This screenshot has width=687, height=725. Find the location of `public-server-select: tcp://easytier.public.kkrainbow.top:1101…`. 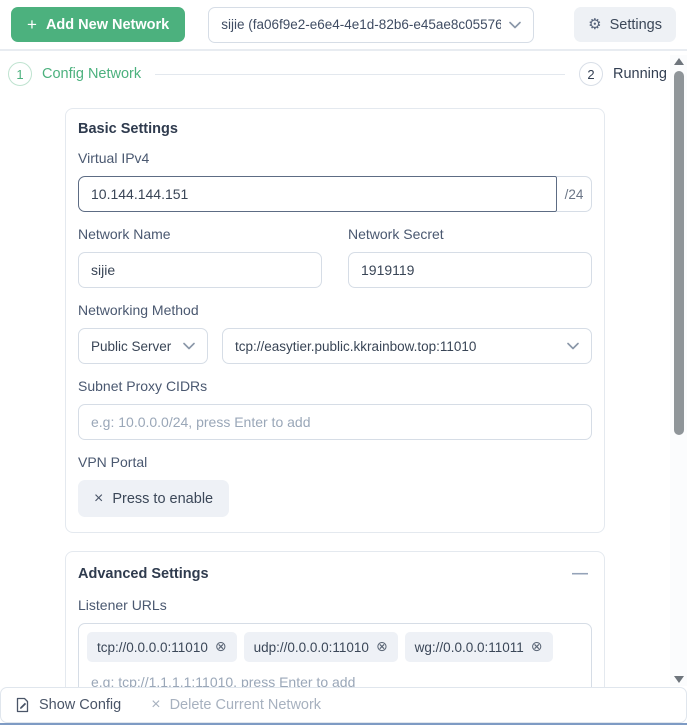

public-server-select: tcp://easytier.public.kkrainbow.top:1101… is located at coordinates (407, 346).